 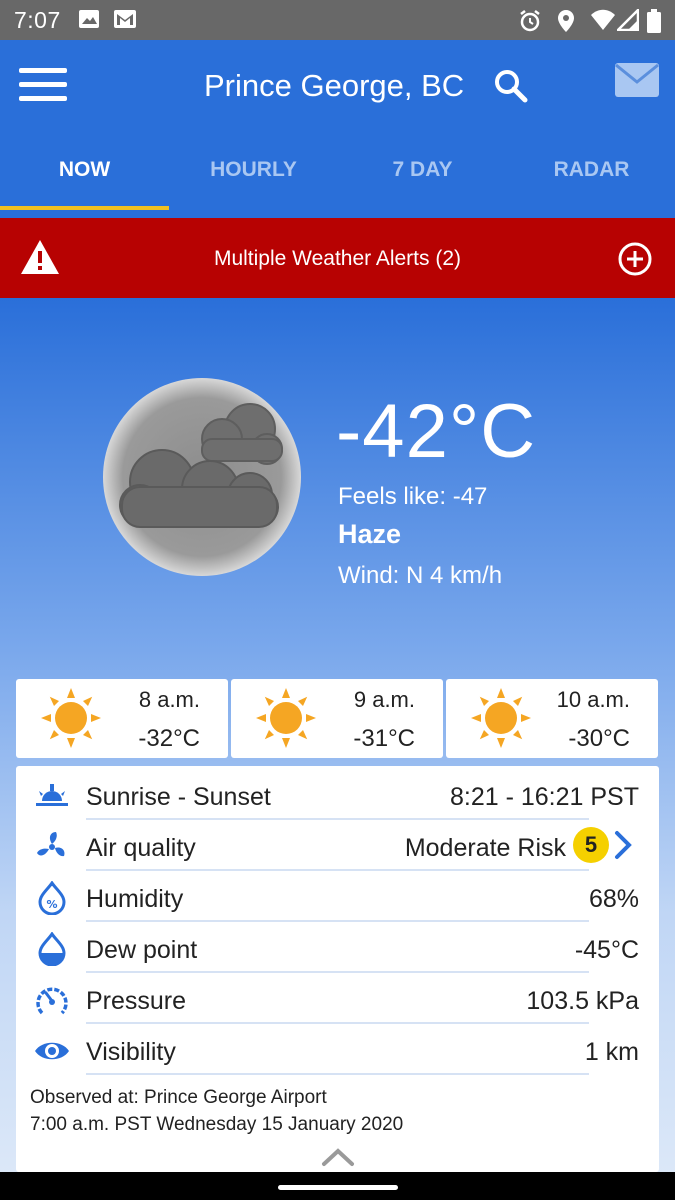 I want to click on detail-label: Humidity, so click(x=135, y=899).